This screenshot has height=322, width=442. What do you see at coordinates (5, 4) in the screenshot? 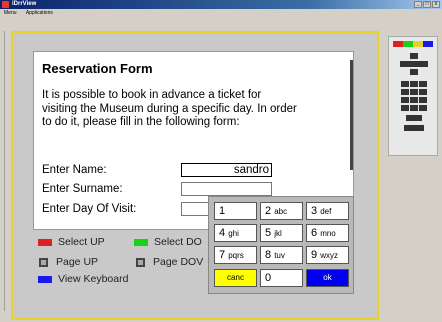
I see `app-icon` at bounding box center [5, 4].